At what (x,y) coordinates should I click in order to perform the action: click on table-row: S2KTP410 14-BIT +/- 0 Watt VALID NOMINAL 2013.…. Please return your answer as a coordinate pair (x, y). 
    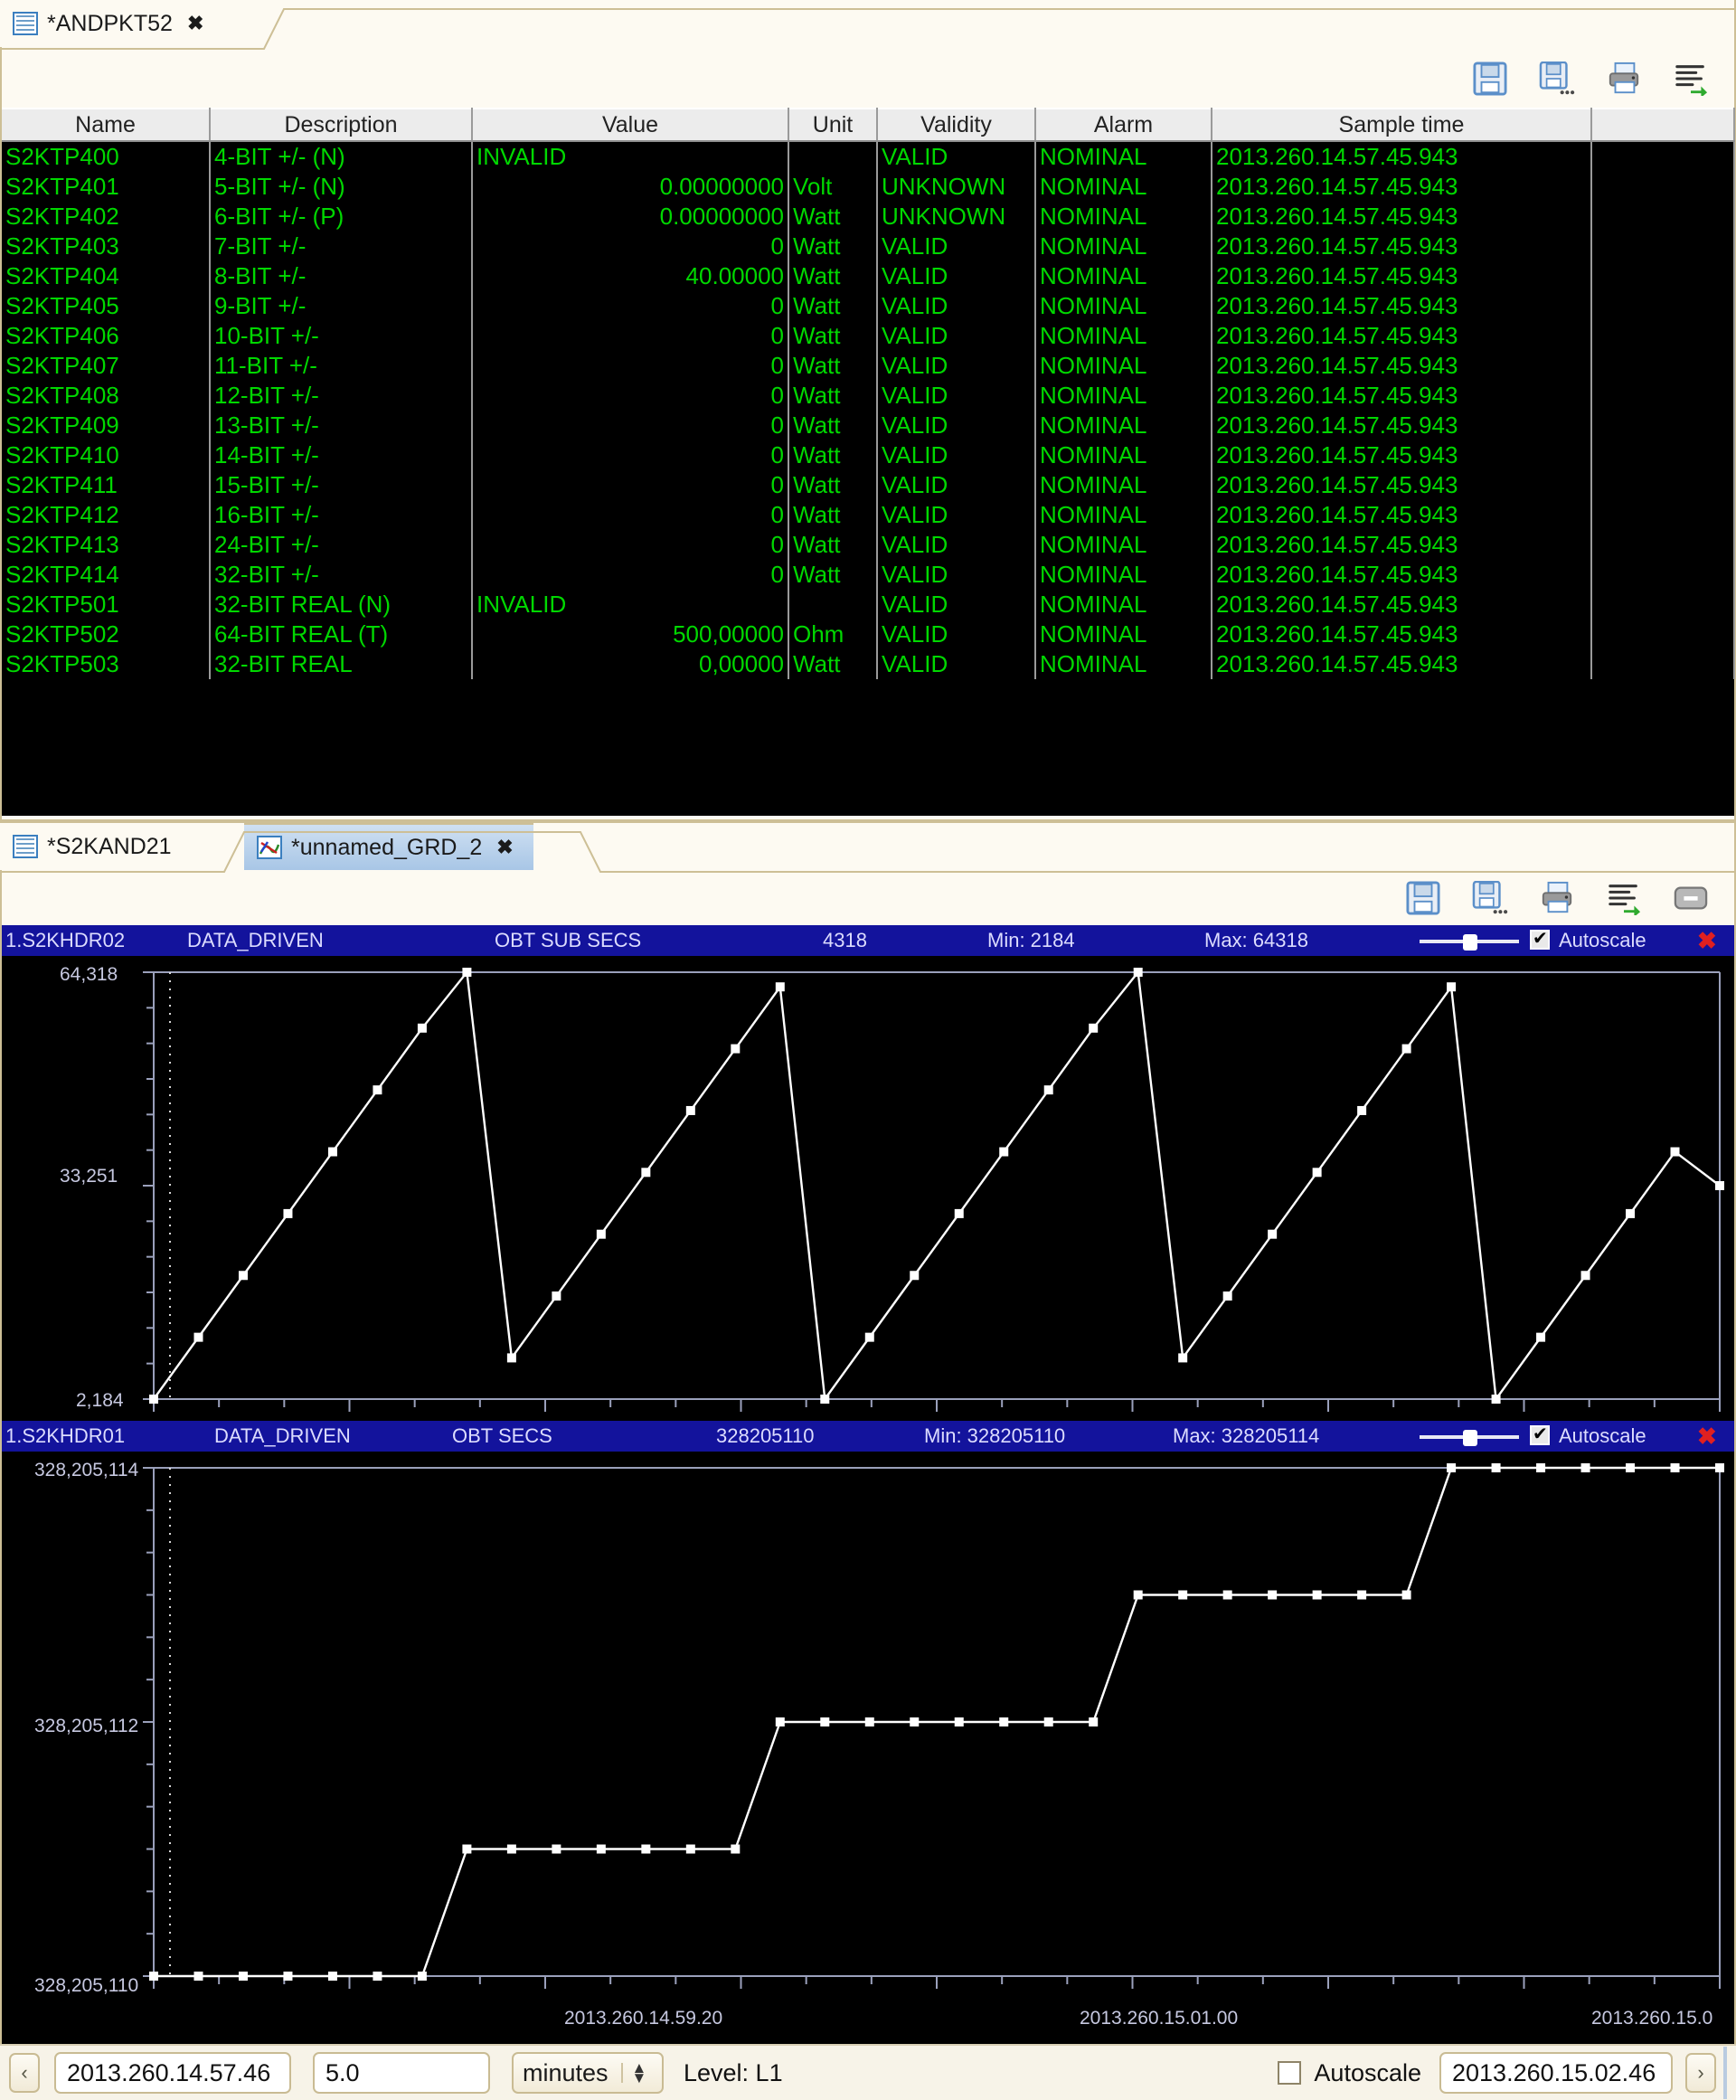
    Looking at the image, I should click on (869, 455).